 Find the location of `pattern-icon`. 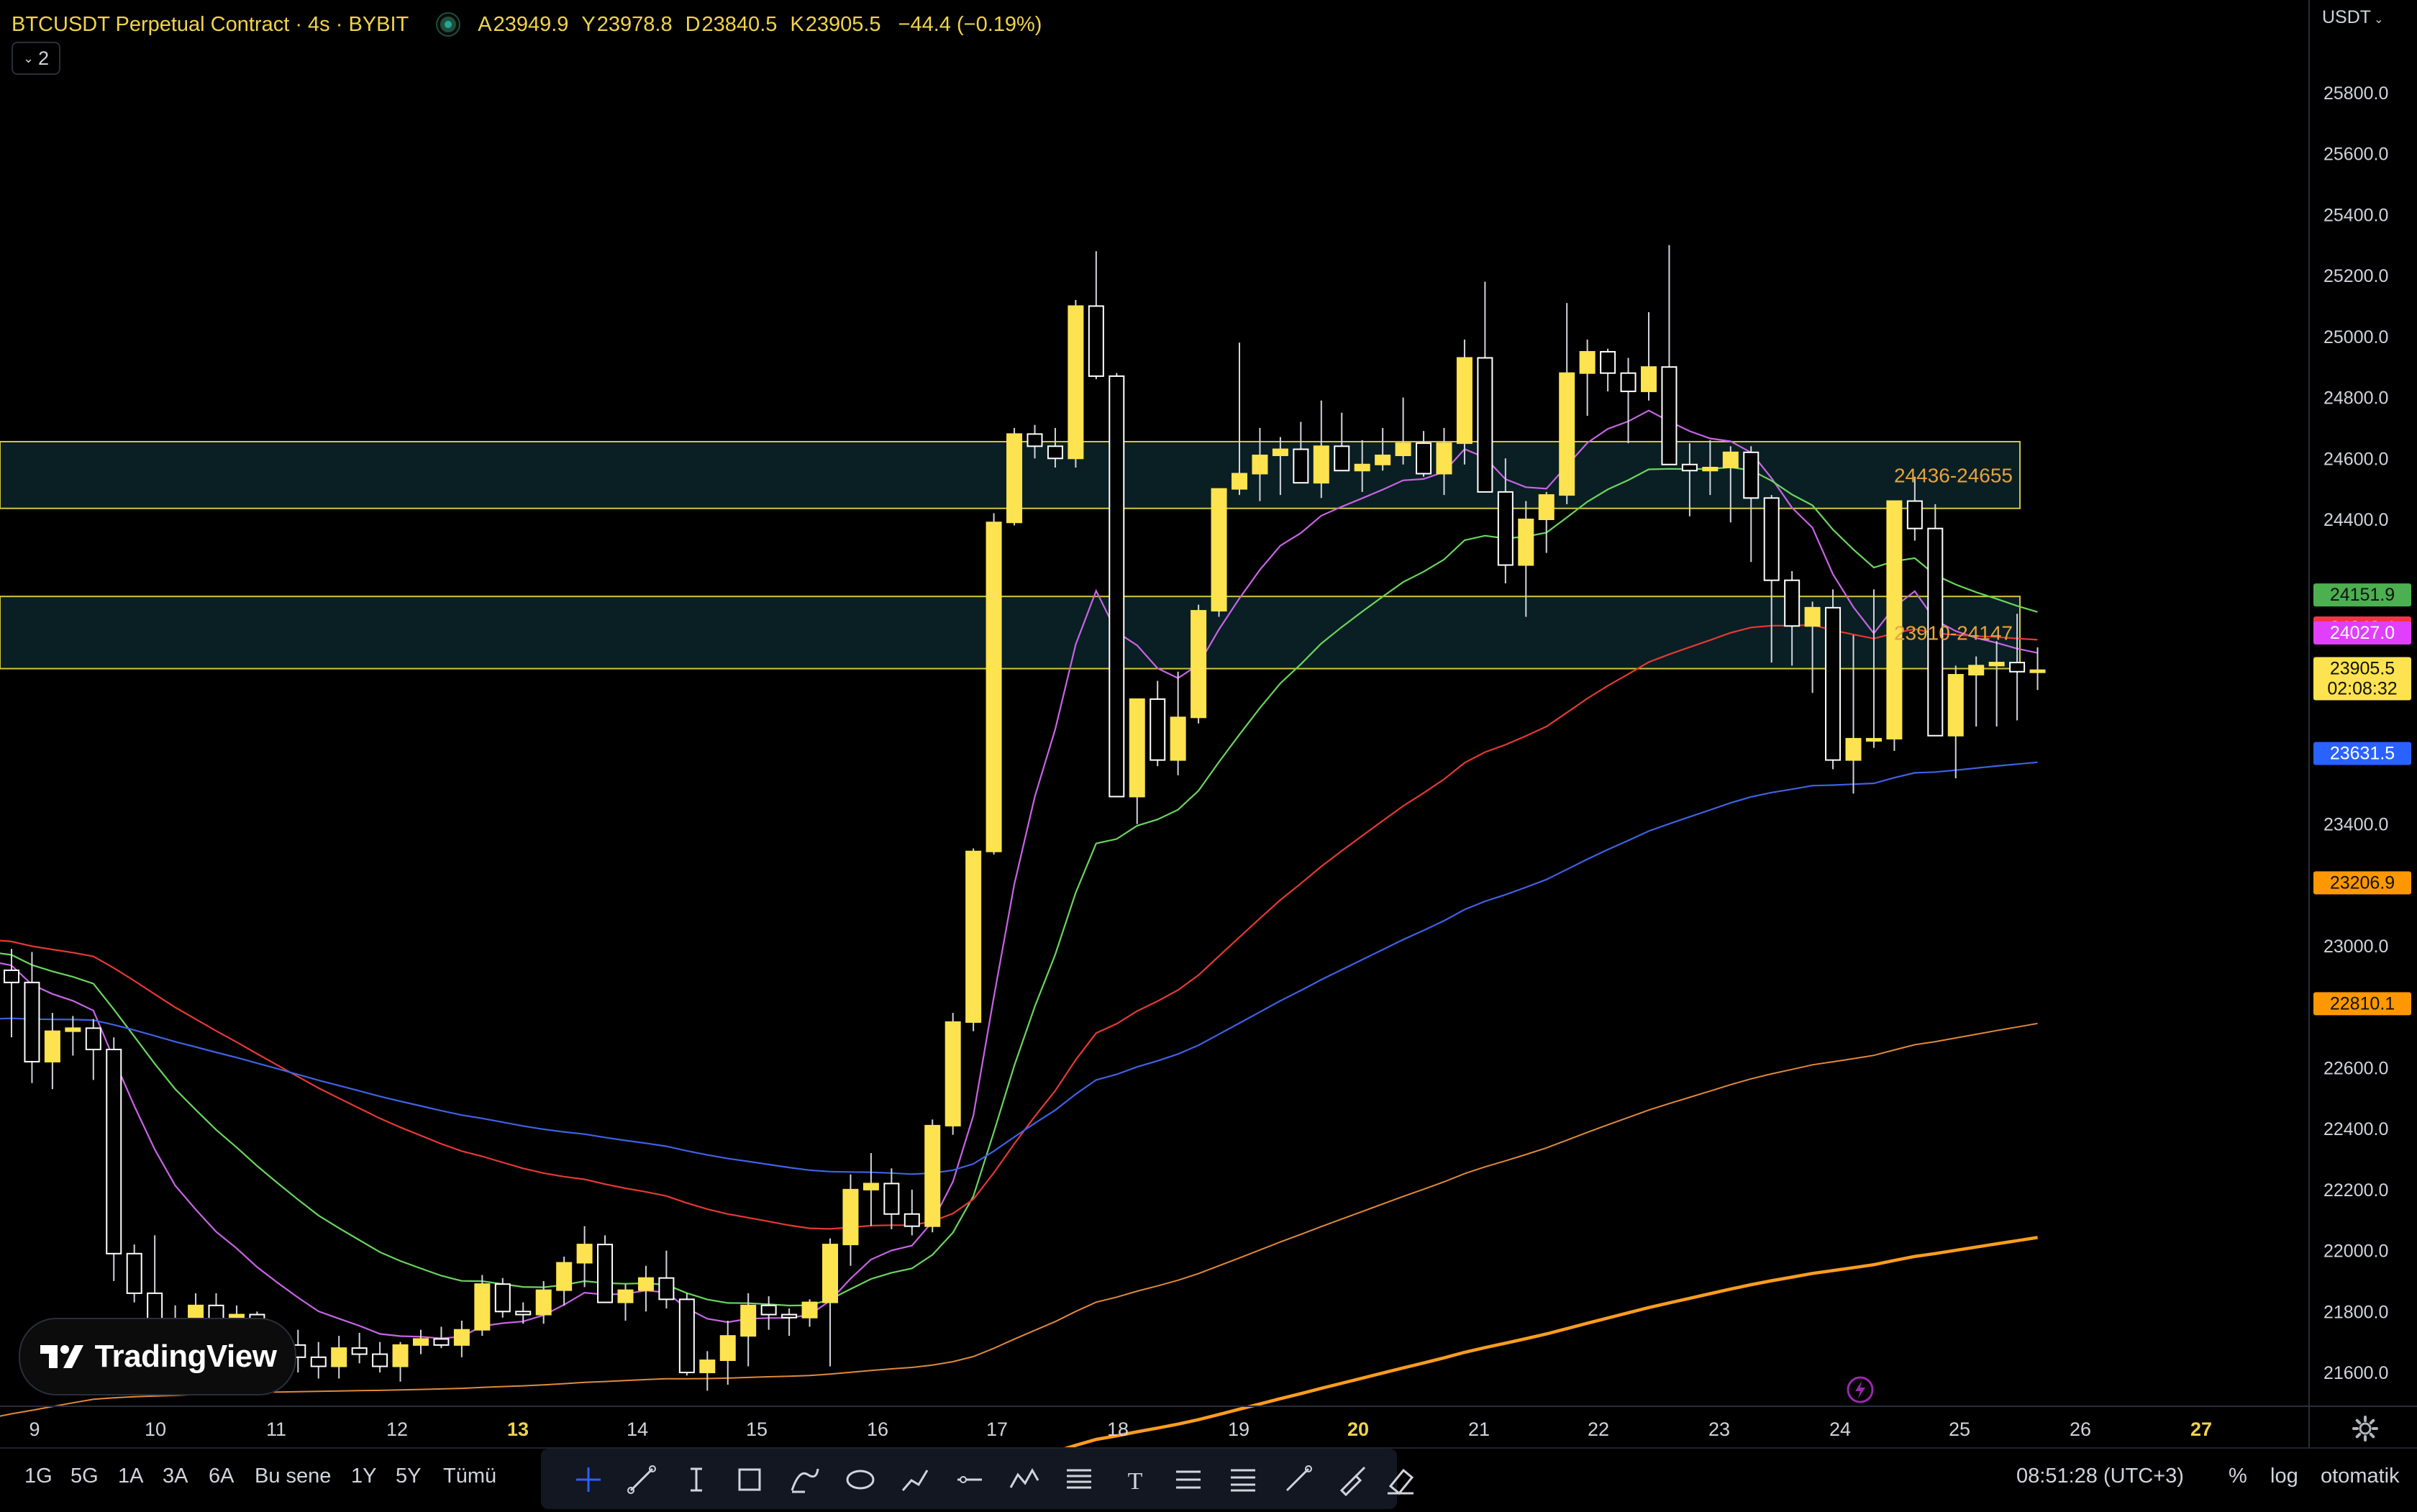

pattern-icon is located at coordinates (1024, 1477).